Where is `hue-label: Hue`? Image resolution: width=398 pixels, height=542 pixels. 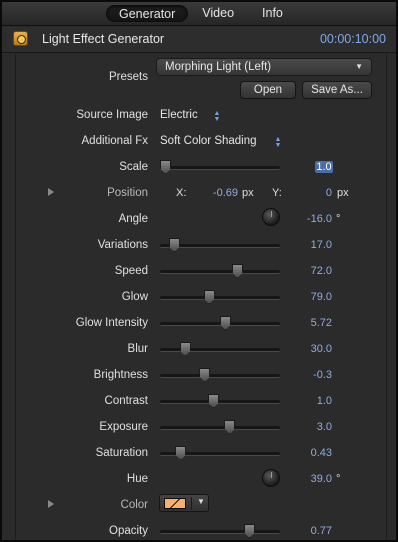
hue-label: Hue is located at coordinates (137, 479).